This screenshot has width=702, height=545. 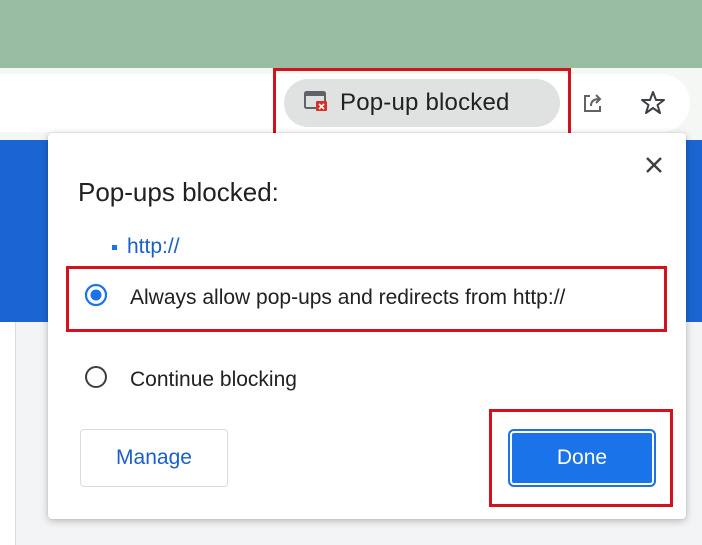 What do you see at coordinates (654, 165) in the screenshot?
I see `close-icon` at bounding box center [654, 165].